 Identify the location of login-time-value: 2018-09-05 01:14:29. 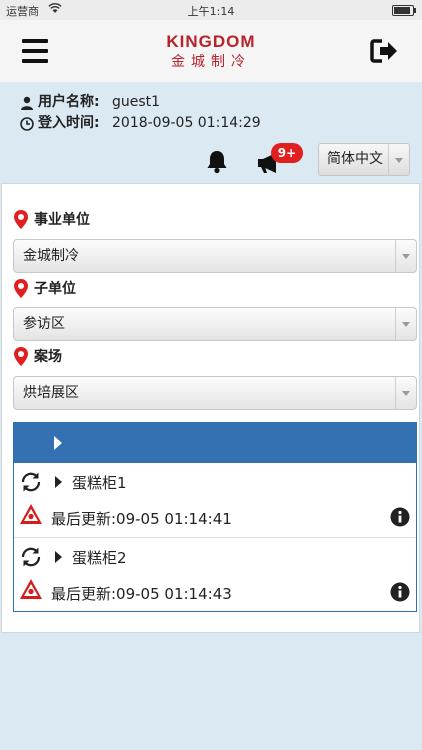
(186, 123).